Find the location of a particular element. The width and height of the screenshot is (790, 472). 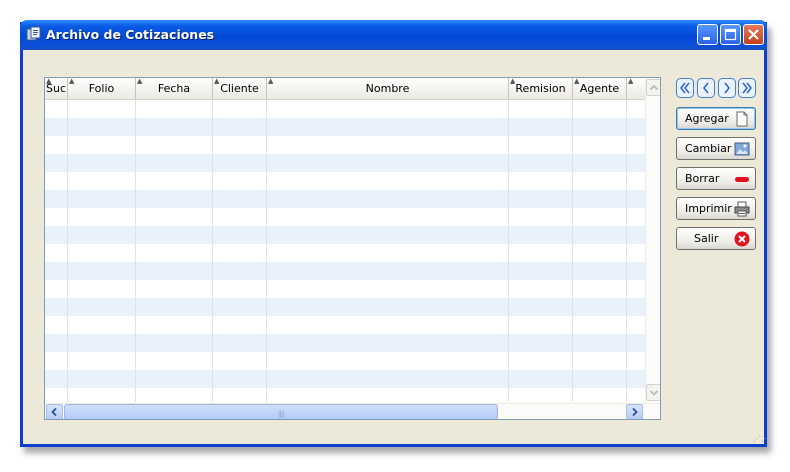

grip-icon: |||| is located at coordinates (281, 414).